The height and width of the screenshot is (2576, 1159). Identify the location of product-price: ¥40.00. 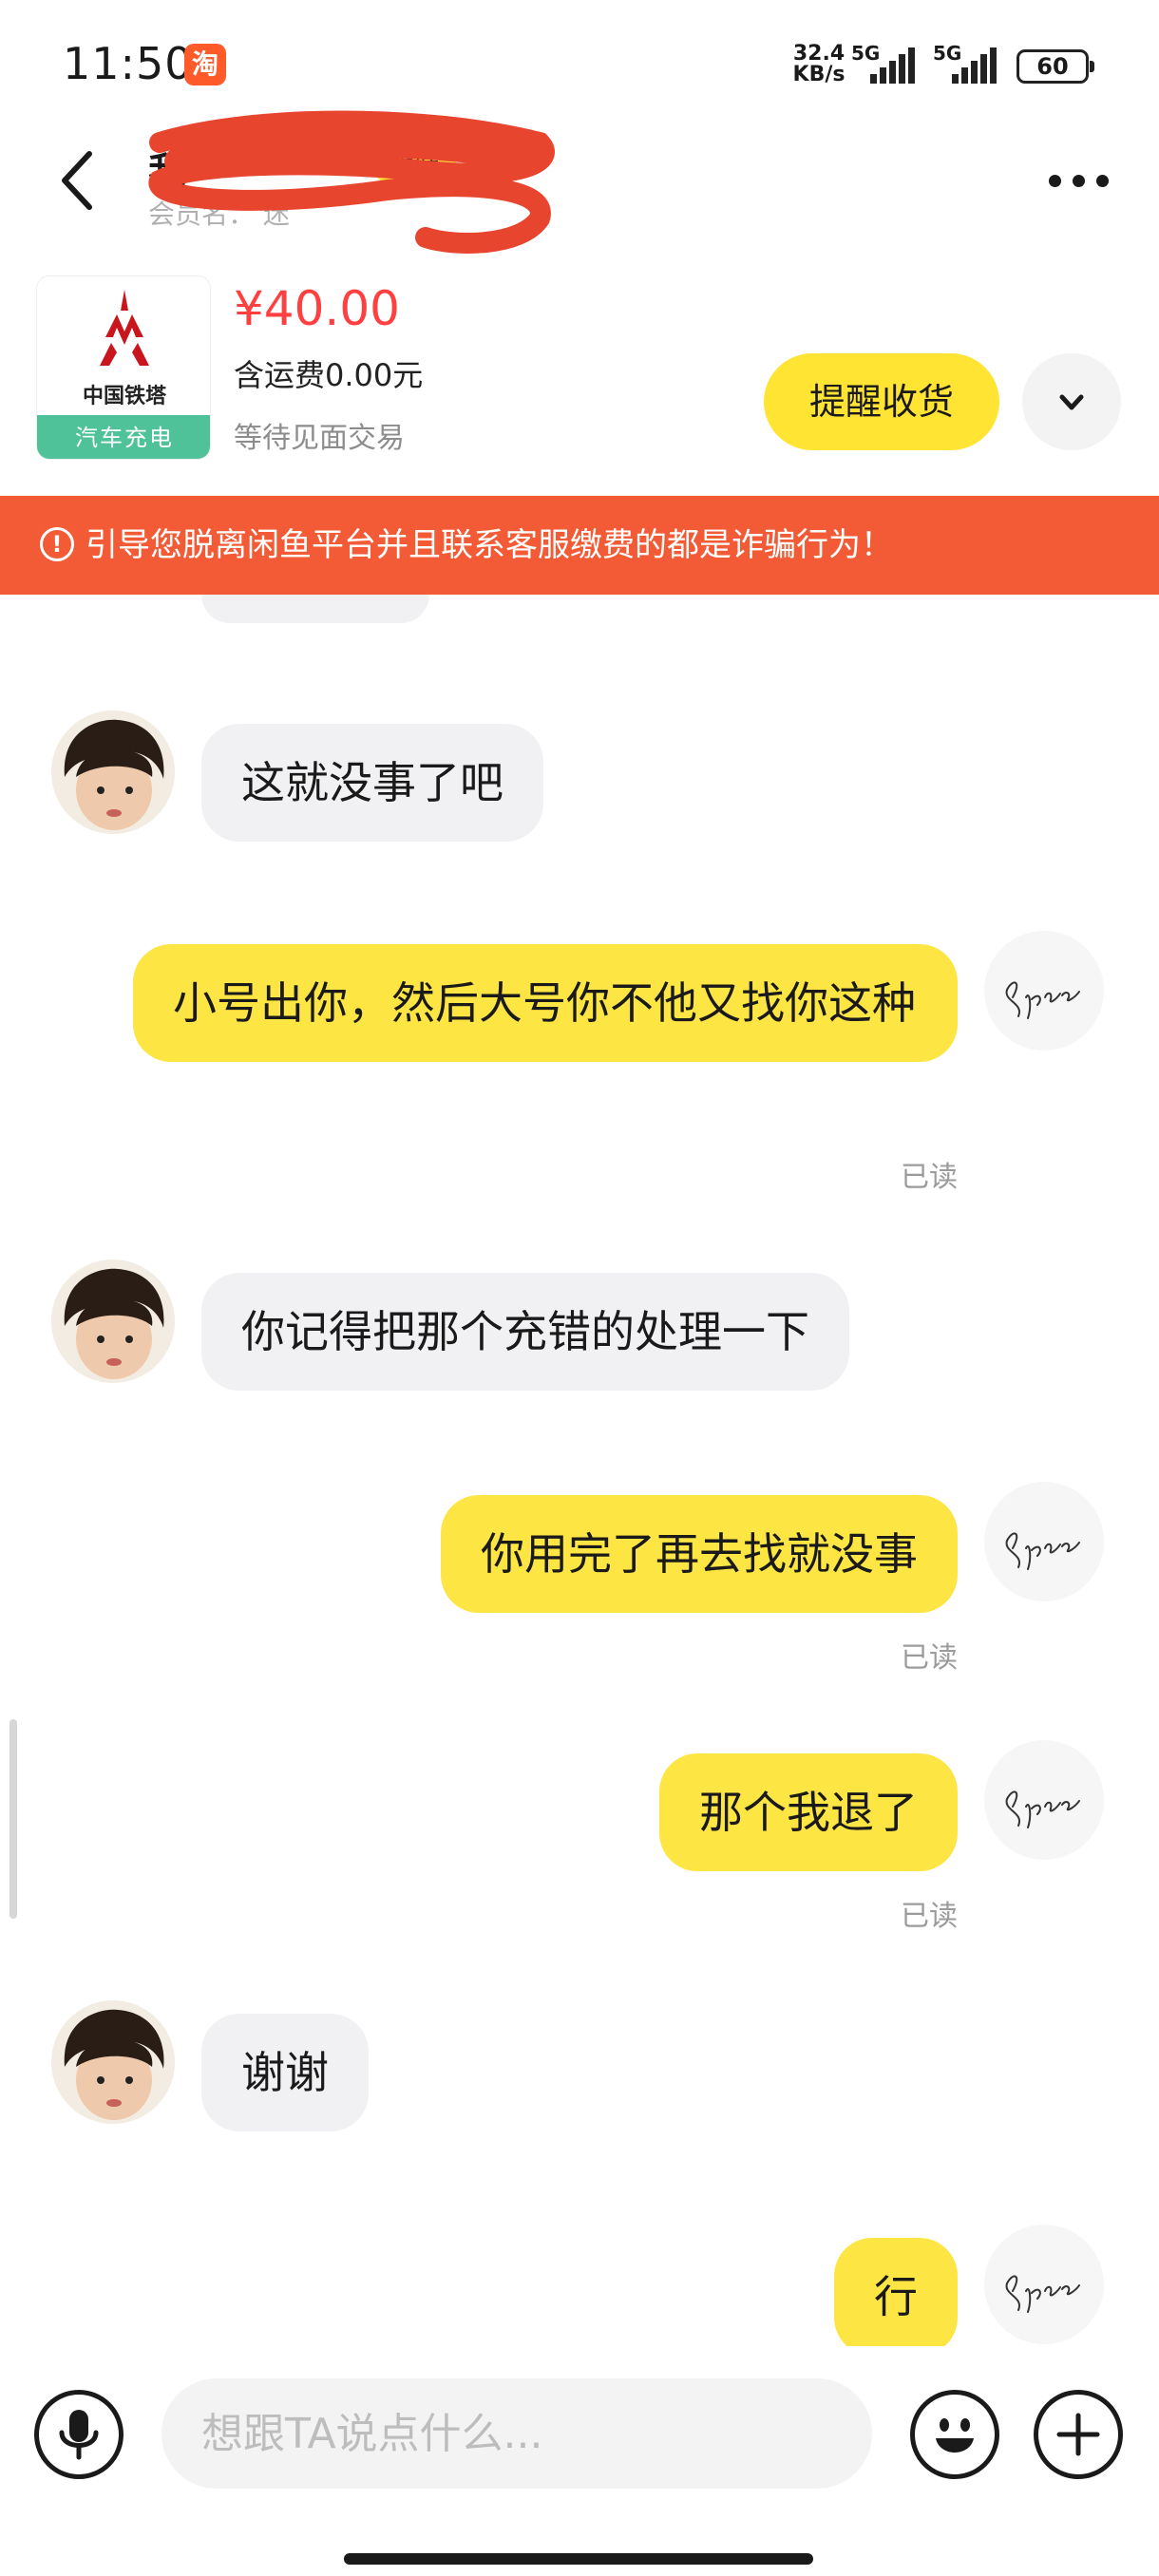
(317, 308).